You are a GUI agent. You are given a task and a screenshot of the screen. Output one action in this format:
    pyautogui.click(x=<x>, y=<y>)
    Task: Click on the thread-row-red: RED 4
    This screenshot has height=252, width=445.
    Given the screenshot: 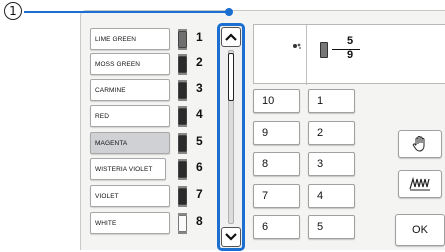 What is the action you would take?
    pyautogui.click(x=153, y=116)
    